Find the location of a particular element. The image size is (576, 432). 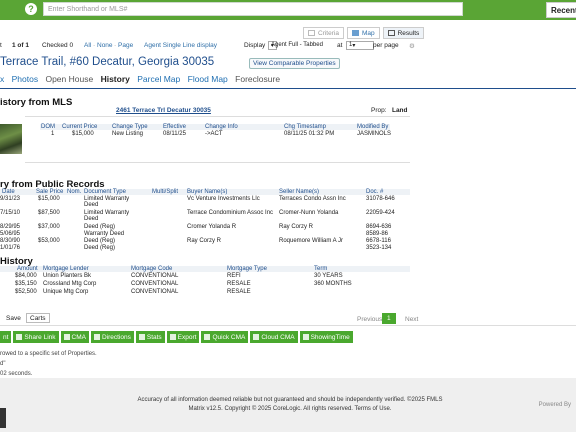

share-link-button: Share Link is located at coordinates (36, 337).